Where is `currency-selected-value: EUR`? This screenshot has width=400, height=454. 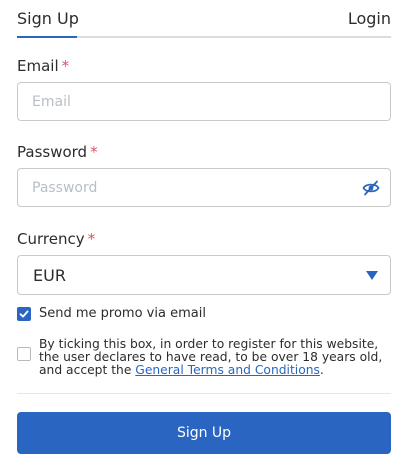 currency-selected-value: EUR is located at coordinates (49, 275).